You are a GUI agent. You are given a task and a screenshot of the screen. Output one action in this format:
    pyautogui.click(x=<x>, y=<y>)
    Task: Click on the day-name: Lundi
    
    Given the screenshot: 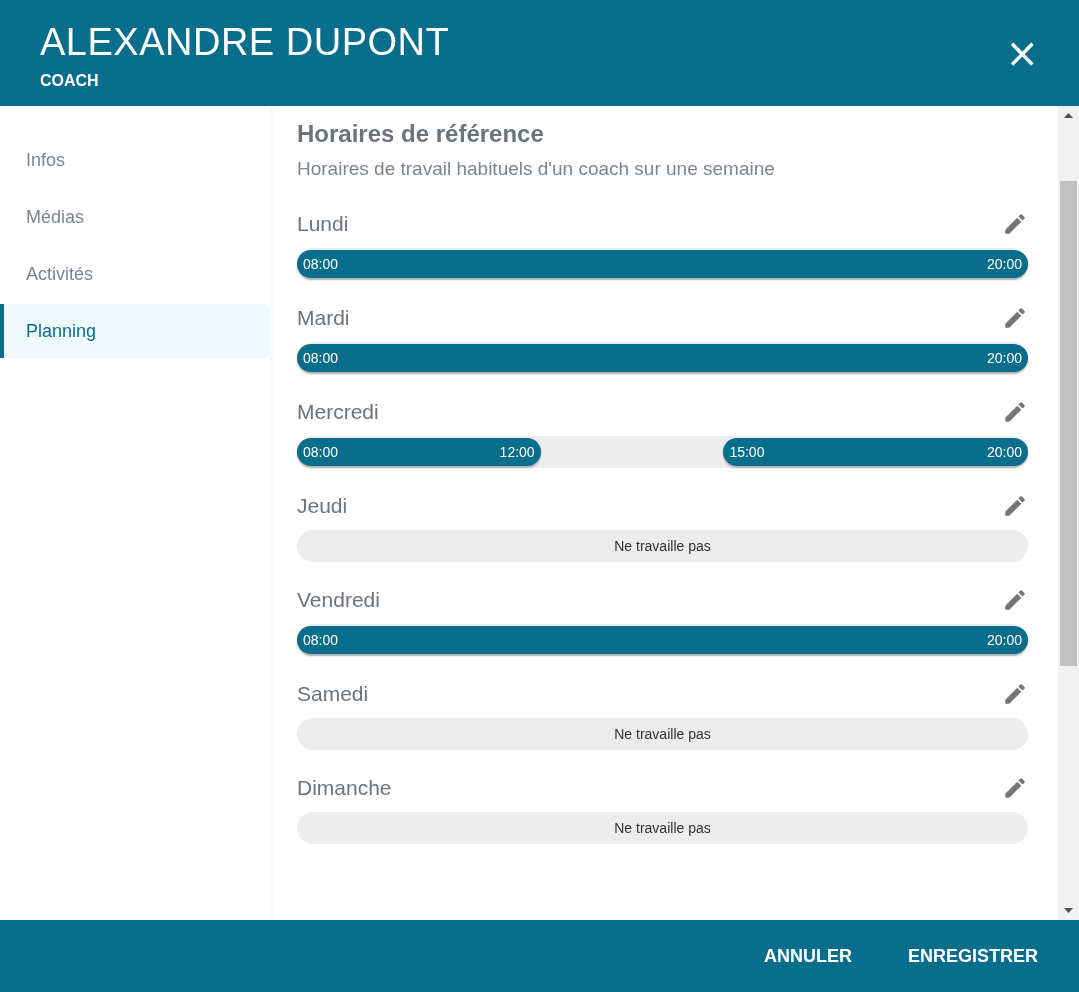 What is the action you would take?
    pyautogui.click(x=323, y=224)
    